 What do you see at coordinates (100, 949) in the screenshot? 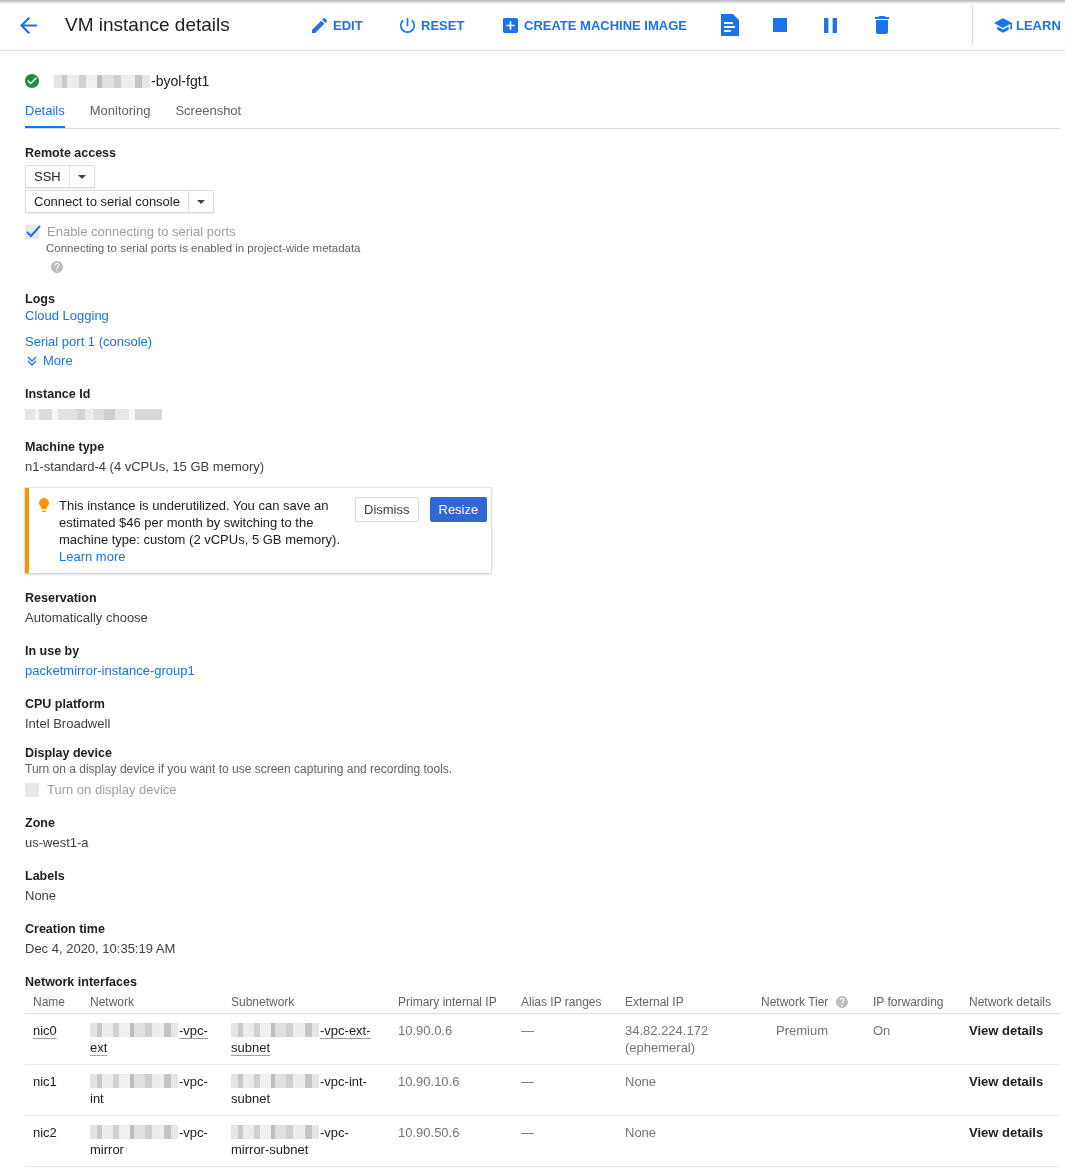
I see `field-value: Dec 4, 2020, 10:35:19 AM` at bounding box center [100, 949].